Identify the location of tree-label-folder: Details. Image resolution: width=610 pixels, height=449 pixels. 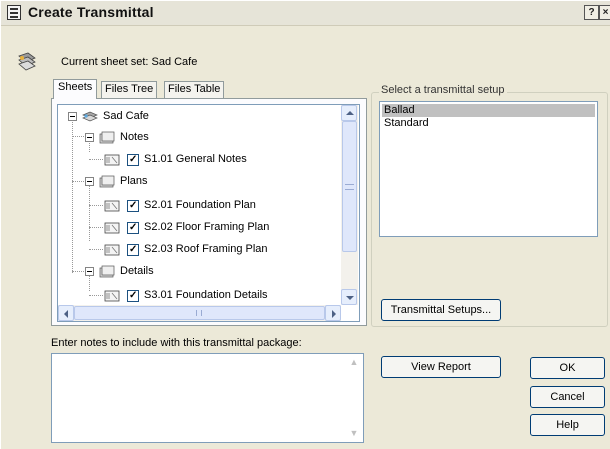
(137, 271).